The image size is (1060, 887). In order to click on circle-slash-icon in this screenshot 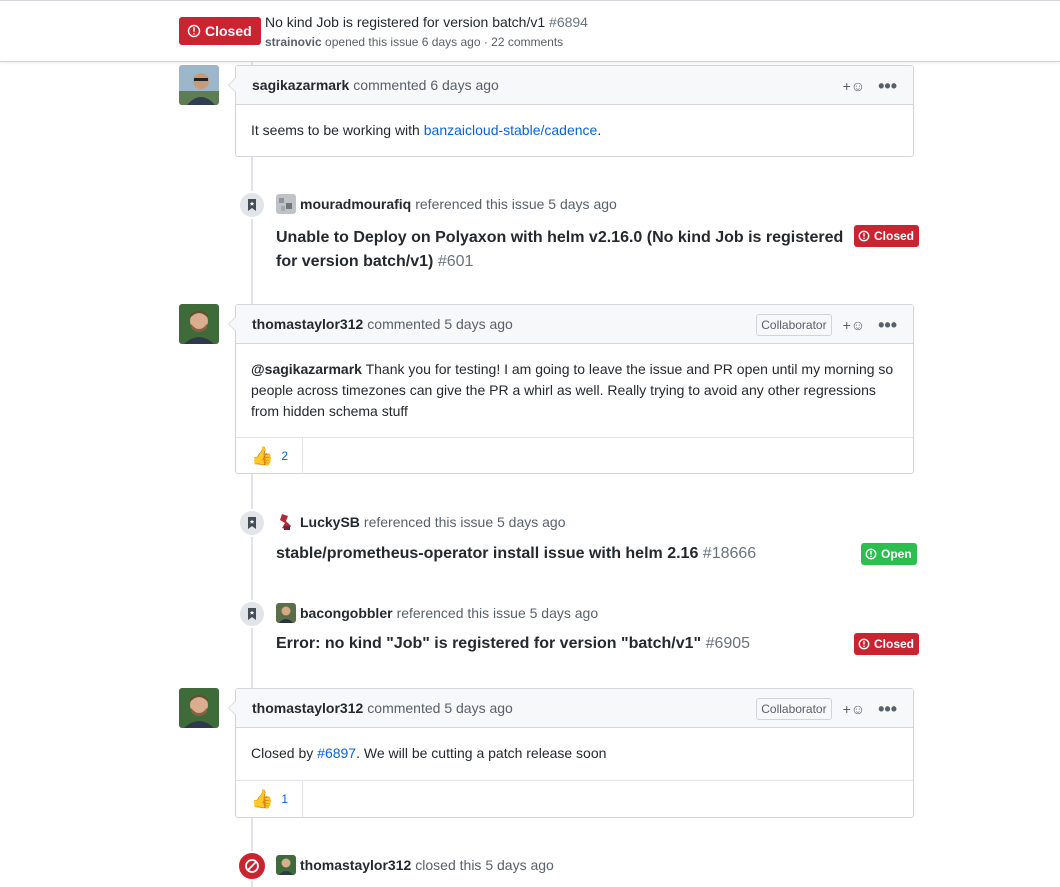, I will do `click(252, 866)`.